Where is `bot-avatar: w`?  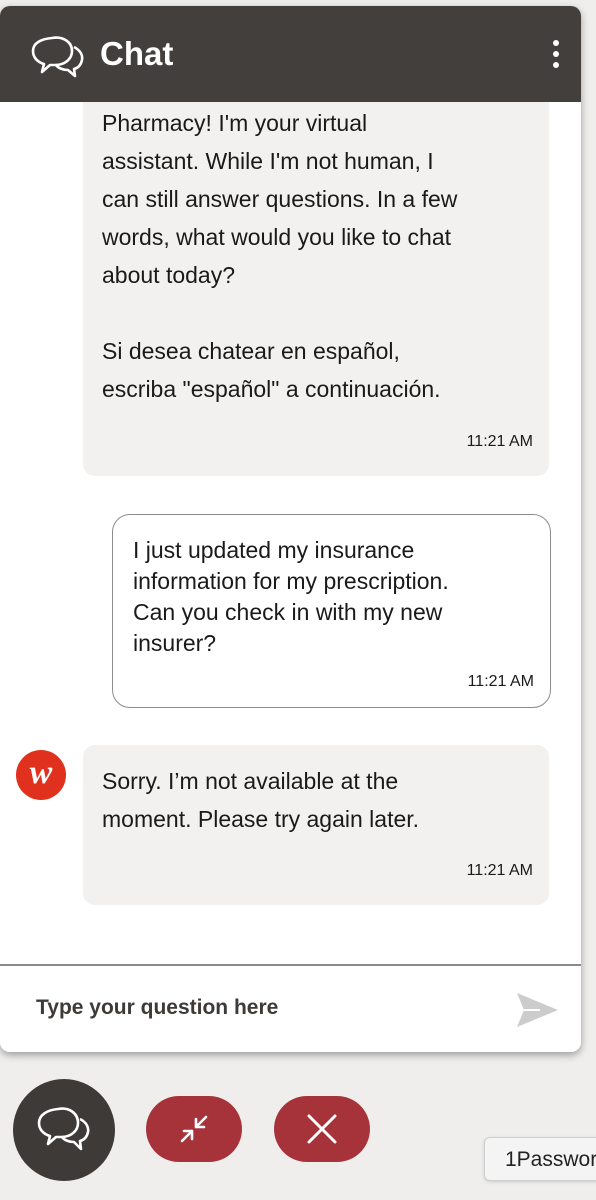
bot-avatar: w is located at coordinates (41, 775).